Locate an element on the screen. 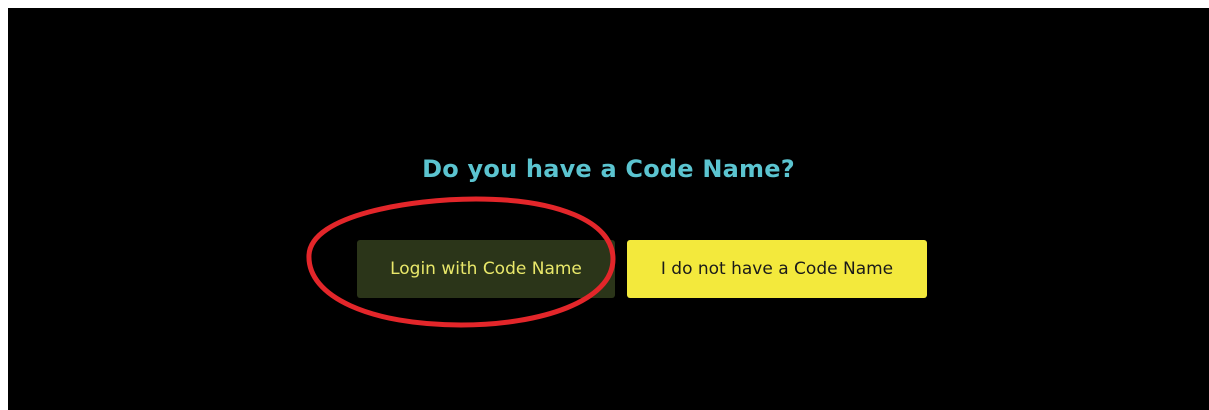 The height and width of the screenshot is (410, 1209). login-with-code-name-button: Login with Code Name is located at coordinates (486, 269).